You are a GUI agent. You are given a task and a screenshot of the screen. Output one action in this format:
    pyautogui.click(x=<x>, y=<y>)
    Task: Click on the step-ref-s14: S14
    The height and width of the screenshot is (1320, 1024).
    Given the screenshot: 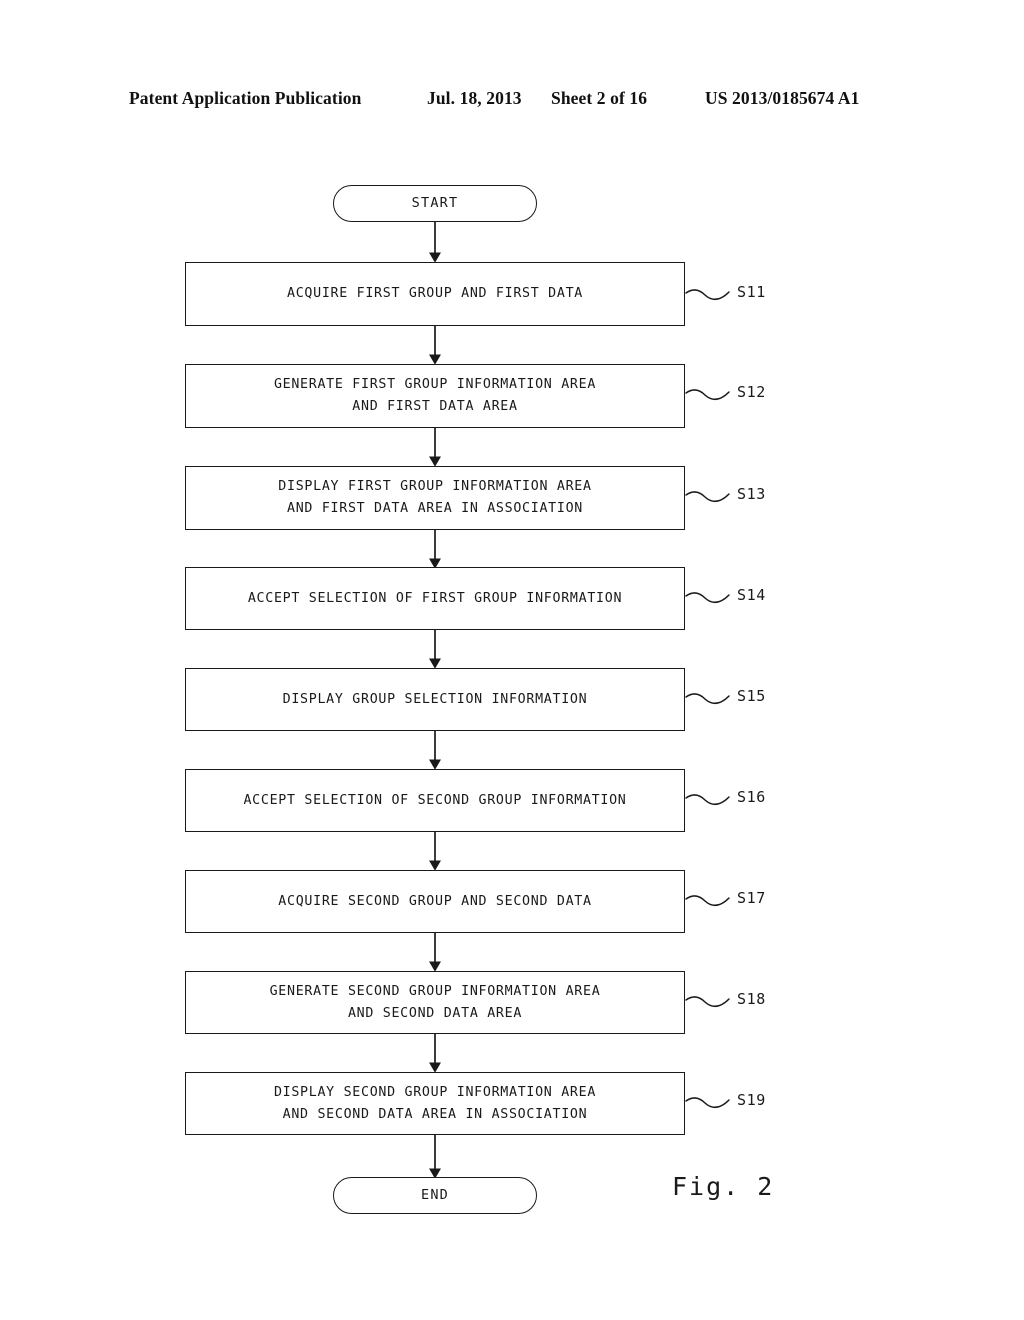 What is the action you would take?
    pyautogui.click(x=751, y=595)
    